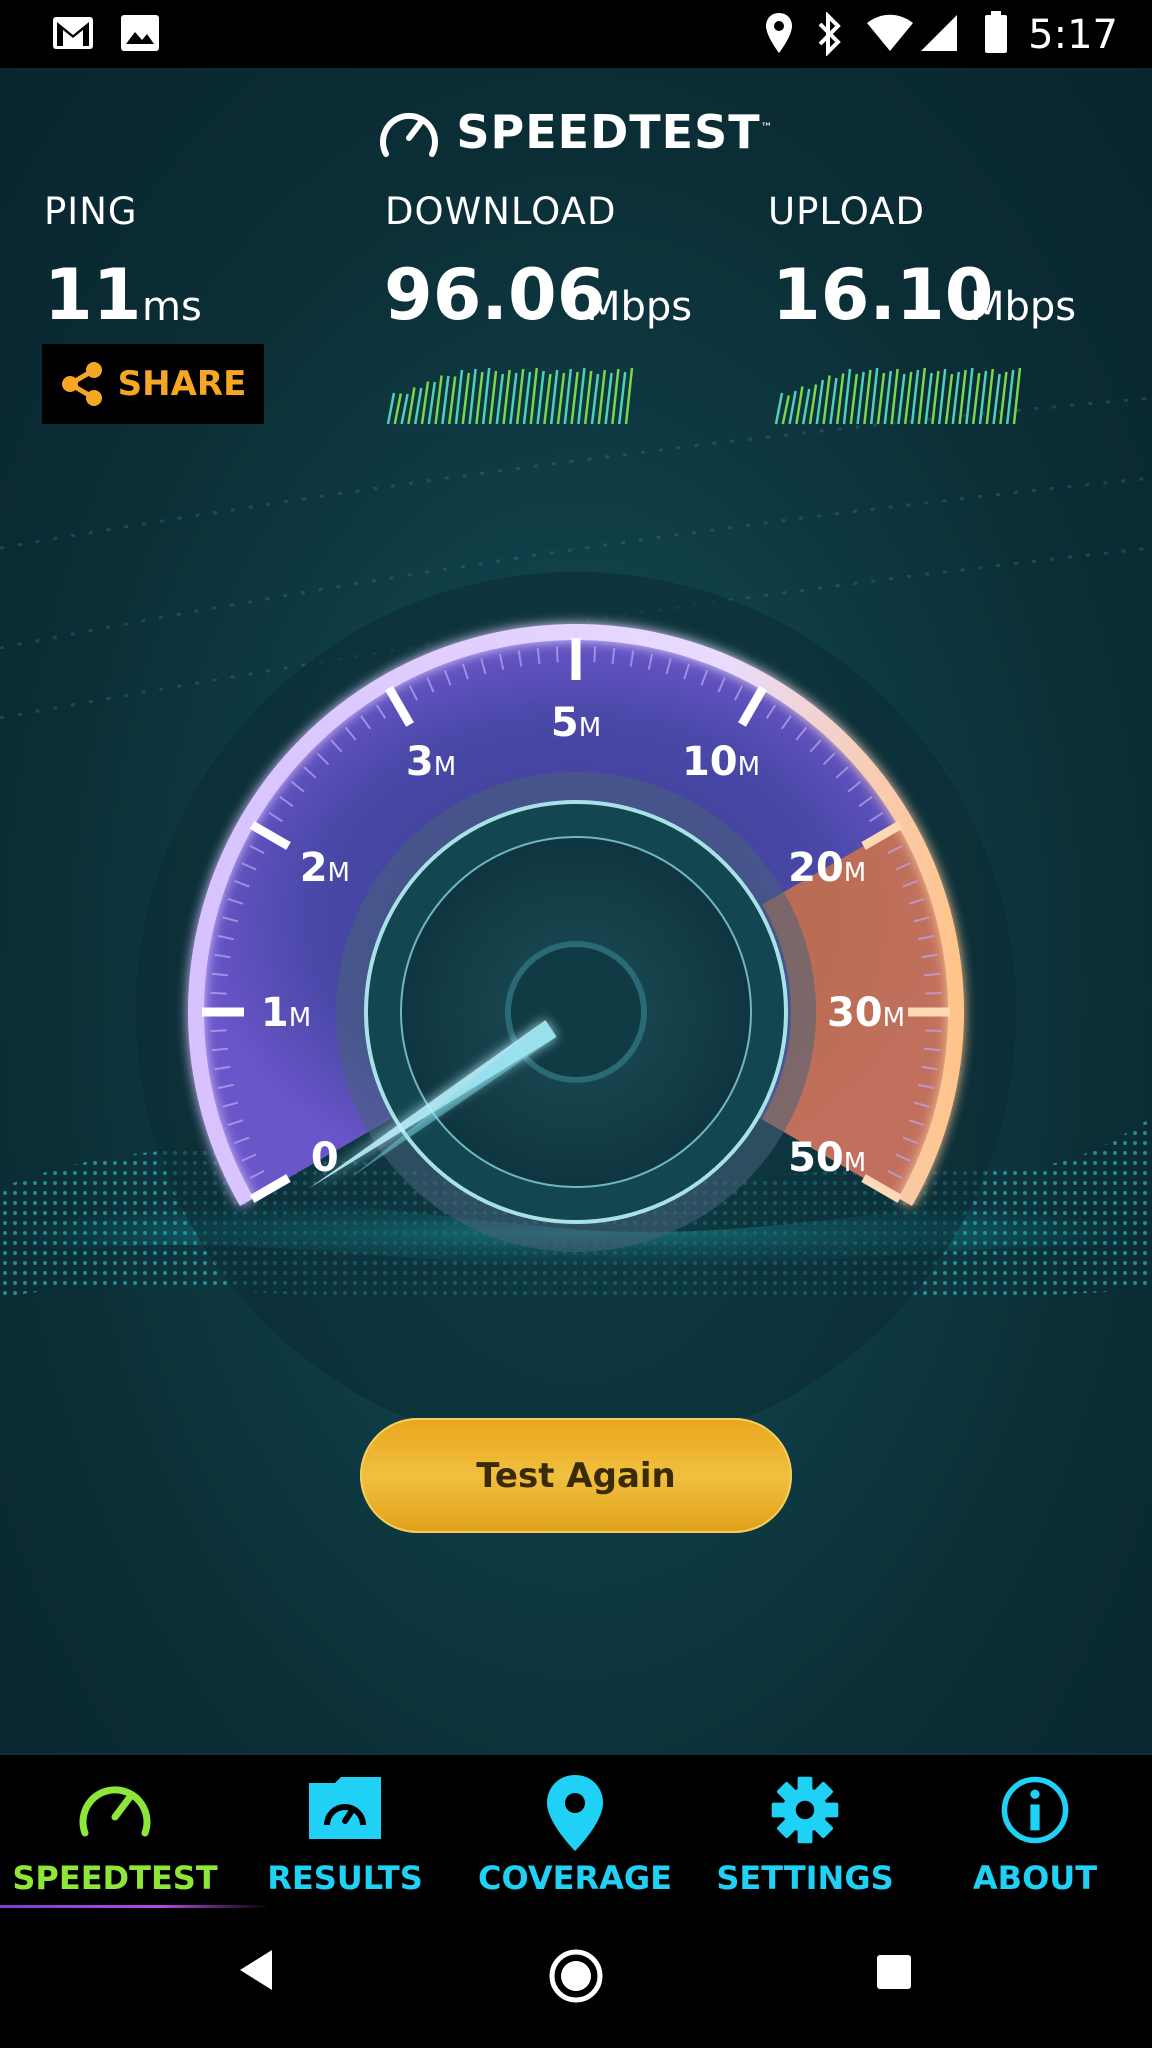  I want to click on bluetooth-icon, so click(829, 34).